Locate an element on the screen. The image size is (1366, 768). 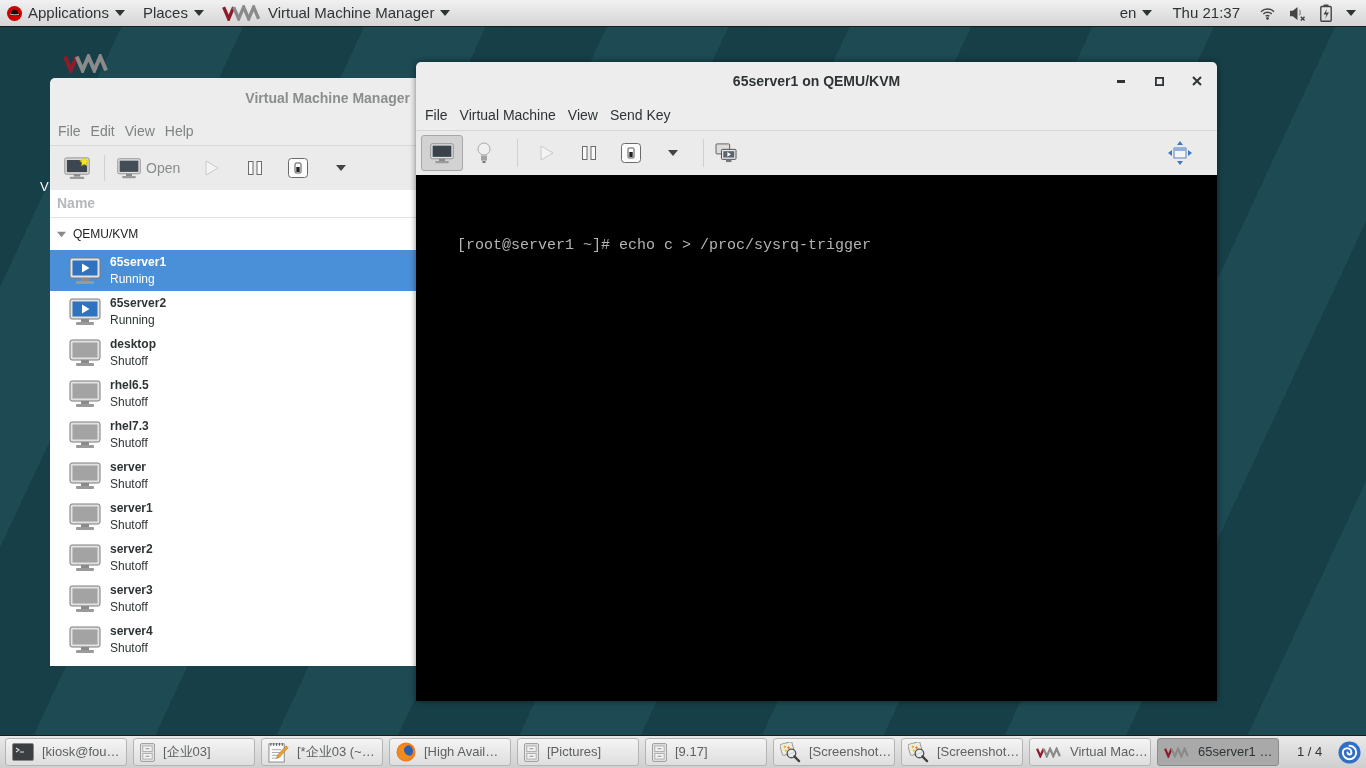
vm-row: server1 Shutoff is located at coordinates (233, 516).